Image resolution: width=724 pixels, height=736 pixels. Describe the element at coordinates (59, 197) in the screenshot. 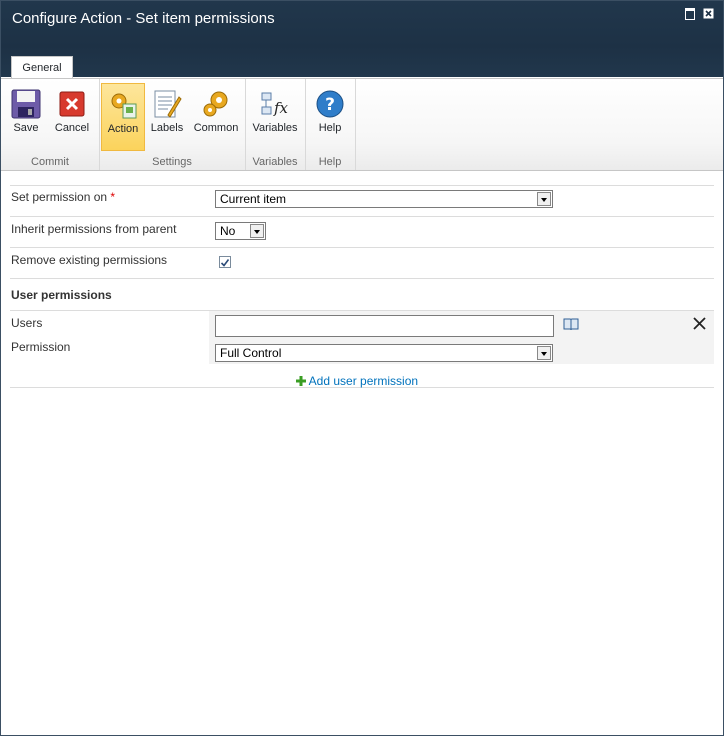

I see `set-permission-on-label: Set permission on` at that location.